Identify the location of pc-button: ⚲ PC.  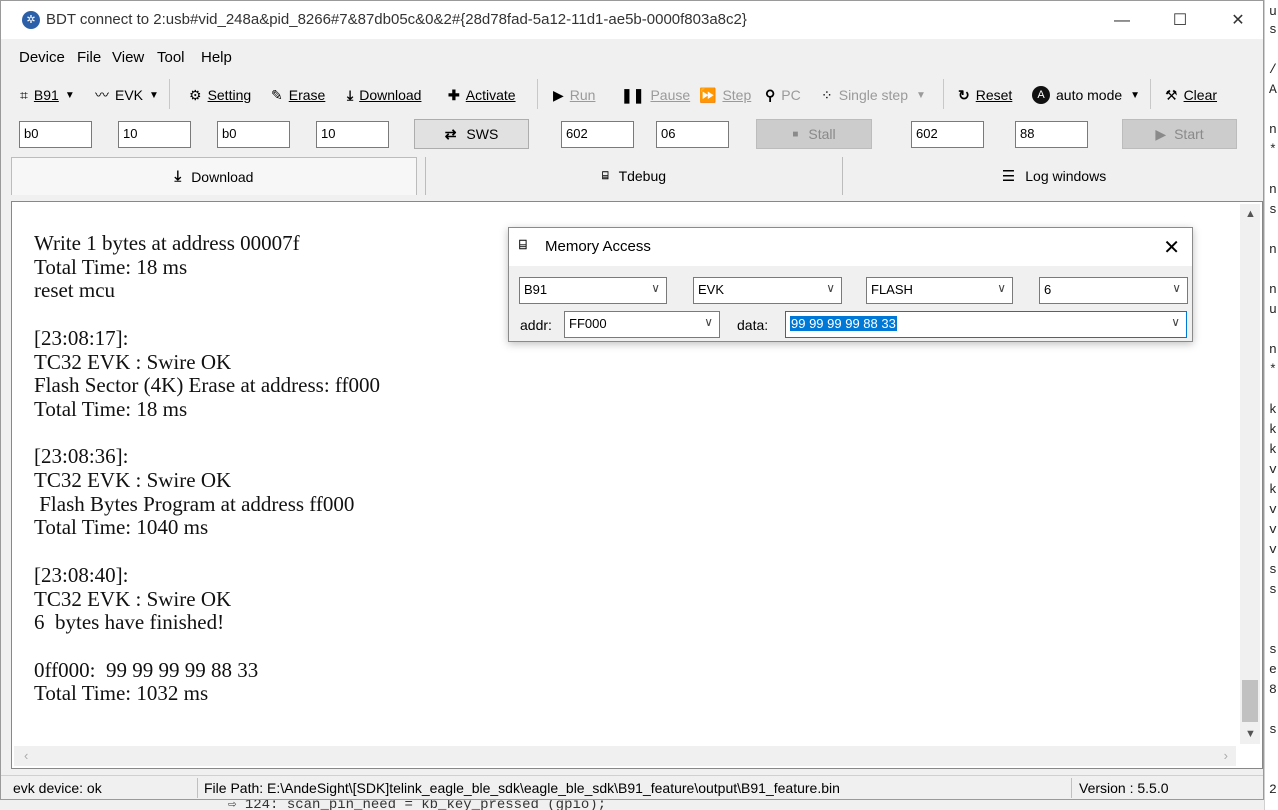
(783, 95).